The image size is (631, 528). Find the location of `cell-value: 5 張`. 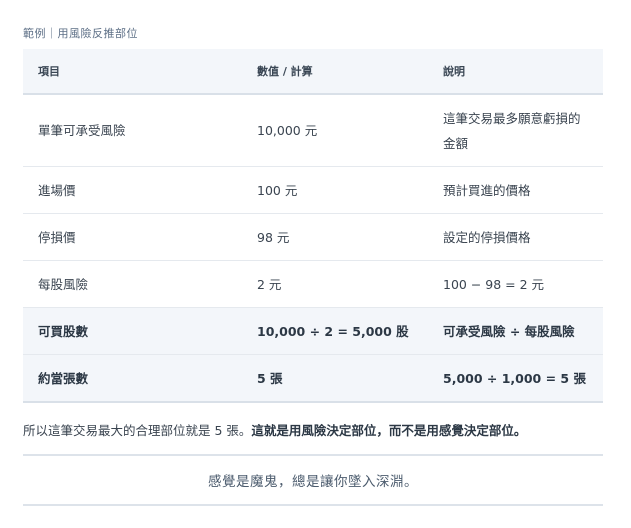

cell-value: 5 張 is located at coordinates (335, 378).